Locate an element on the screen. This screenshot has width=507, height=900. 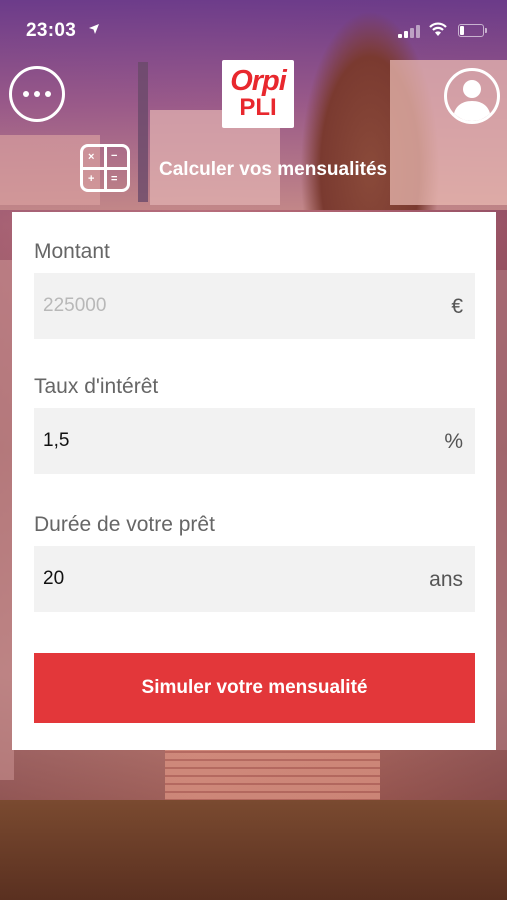
status-bar: 23:03 is located at coordinates (253, 30).